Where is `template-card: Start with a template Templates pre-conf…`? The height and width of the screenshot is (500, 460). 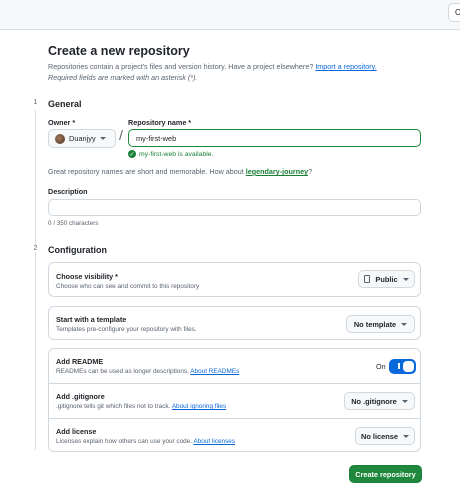 template-card: Start with a template Templates pre-conf… is located at coordinates (234, 323).